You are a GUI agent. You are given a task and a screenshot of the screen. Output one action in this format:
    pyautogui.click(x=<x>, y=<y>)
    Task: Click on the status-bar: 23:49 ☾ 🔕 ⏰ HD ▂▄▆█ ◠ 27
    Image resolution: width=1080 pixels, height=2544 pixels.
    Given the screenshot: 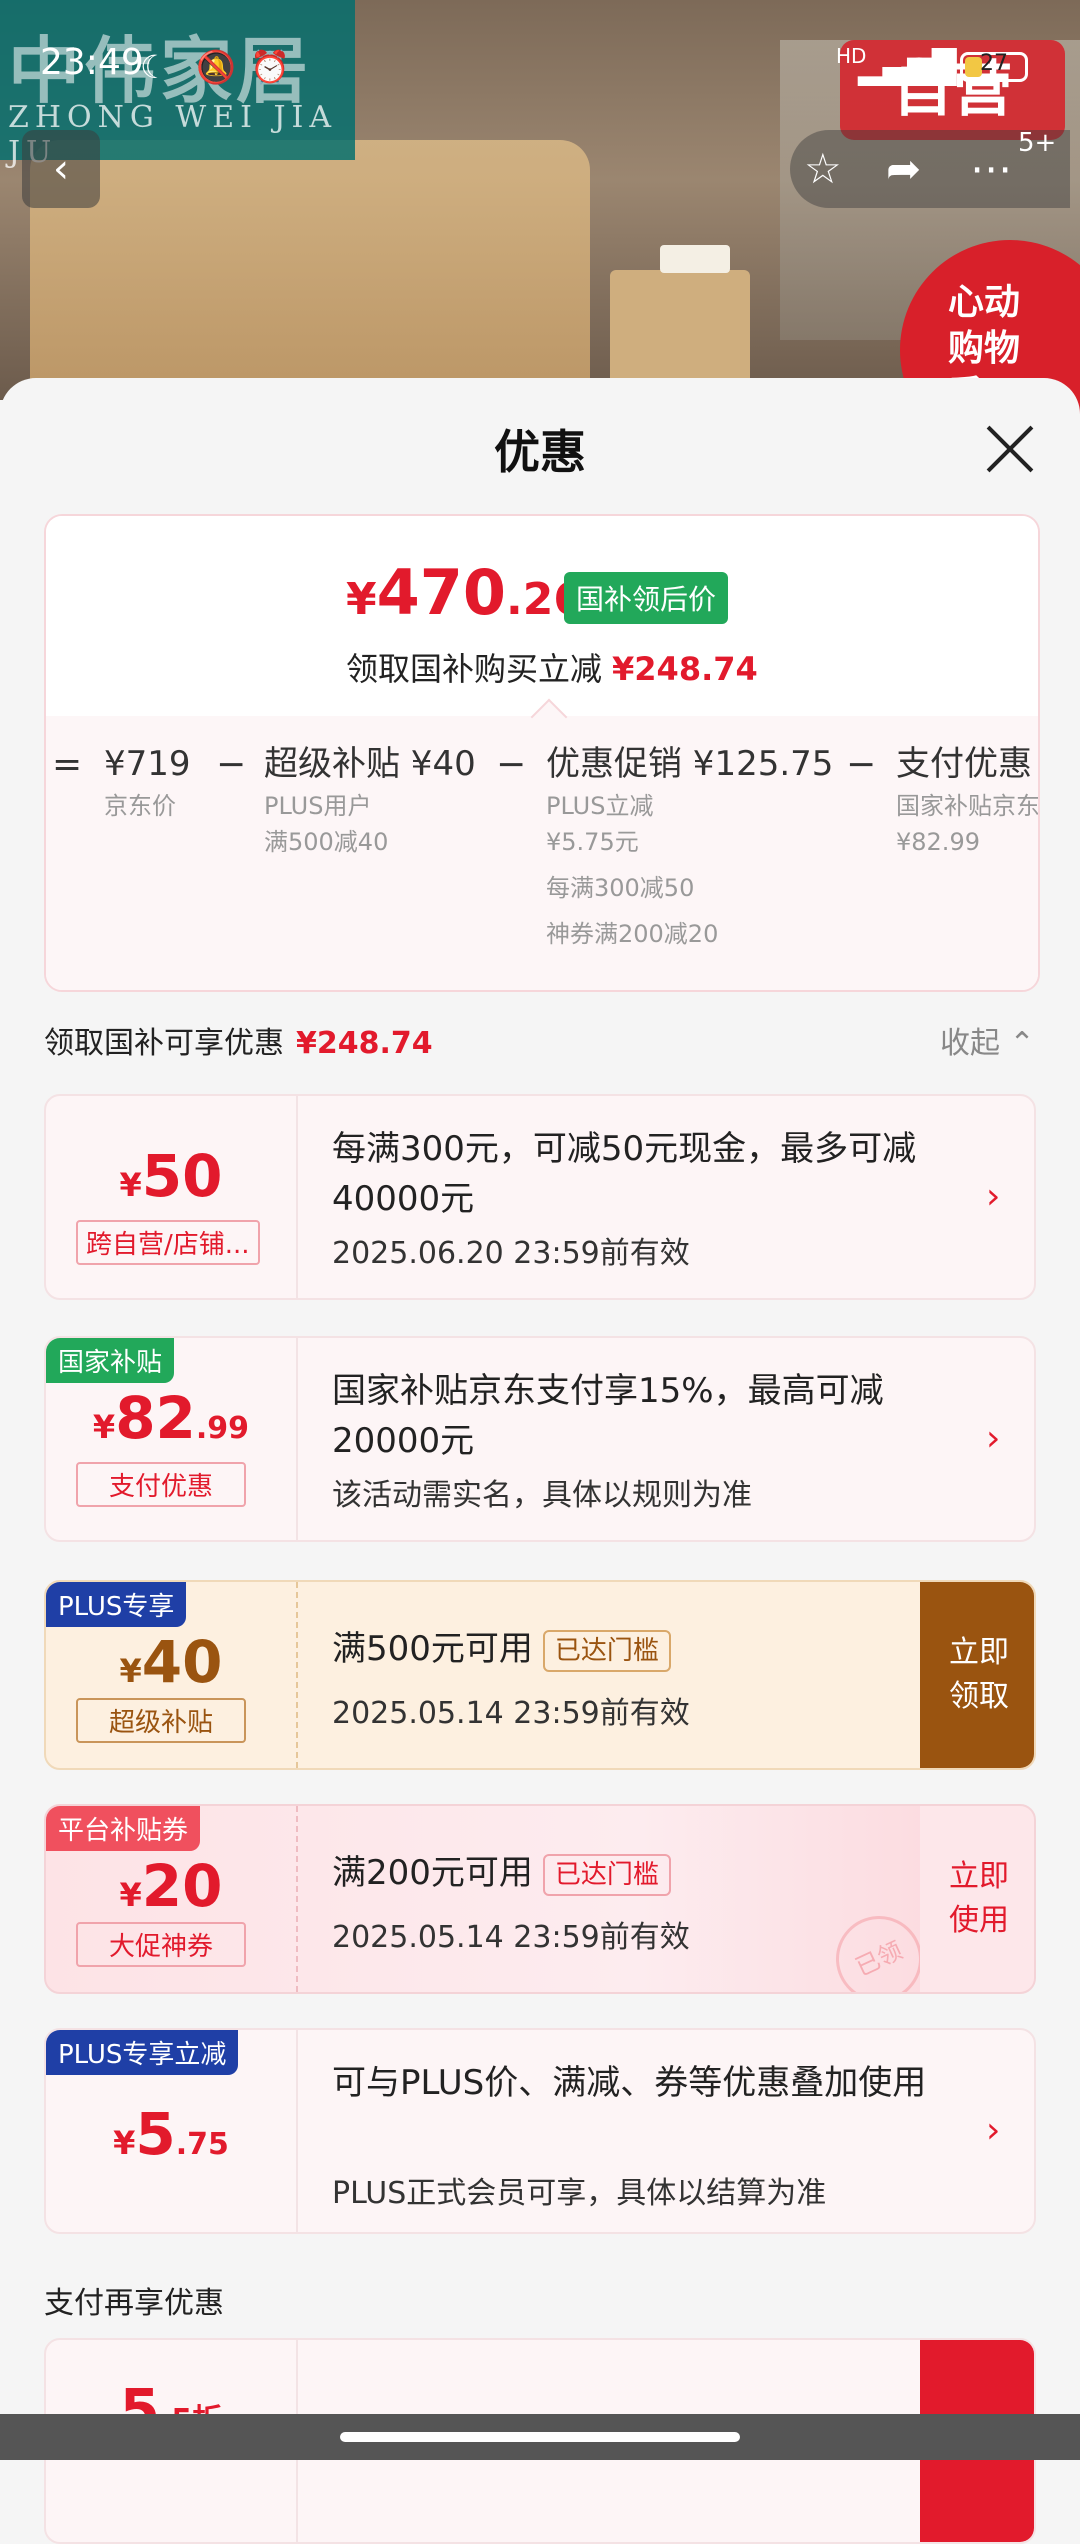 What is the action you would take?
    pyautogui.click(x=540, y=60)
    